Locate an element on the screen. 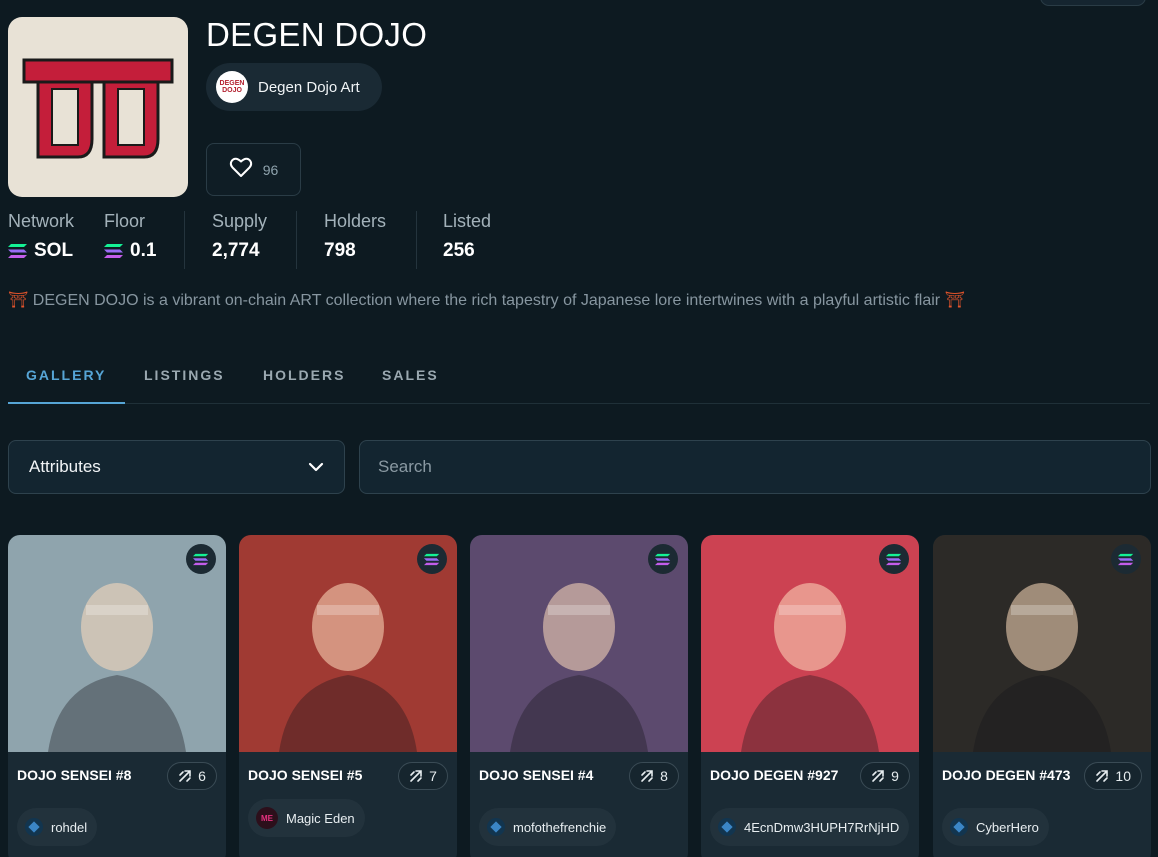 The width and height of the screenshot is (1158, 857). tab-sales: SALES is located at coordinates (410, 375).